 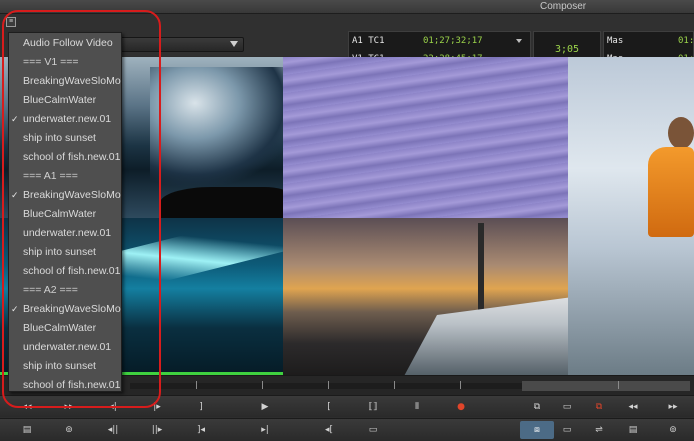 What do you see at coordinates (673, 430) in the screenshot?
I see `loop-play-button: ⊚` at bounding box center [673, 430].